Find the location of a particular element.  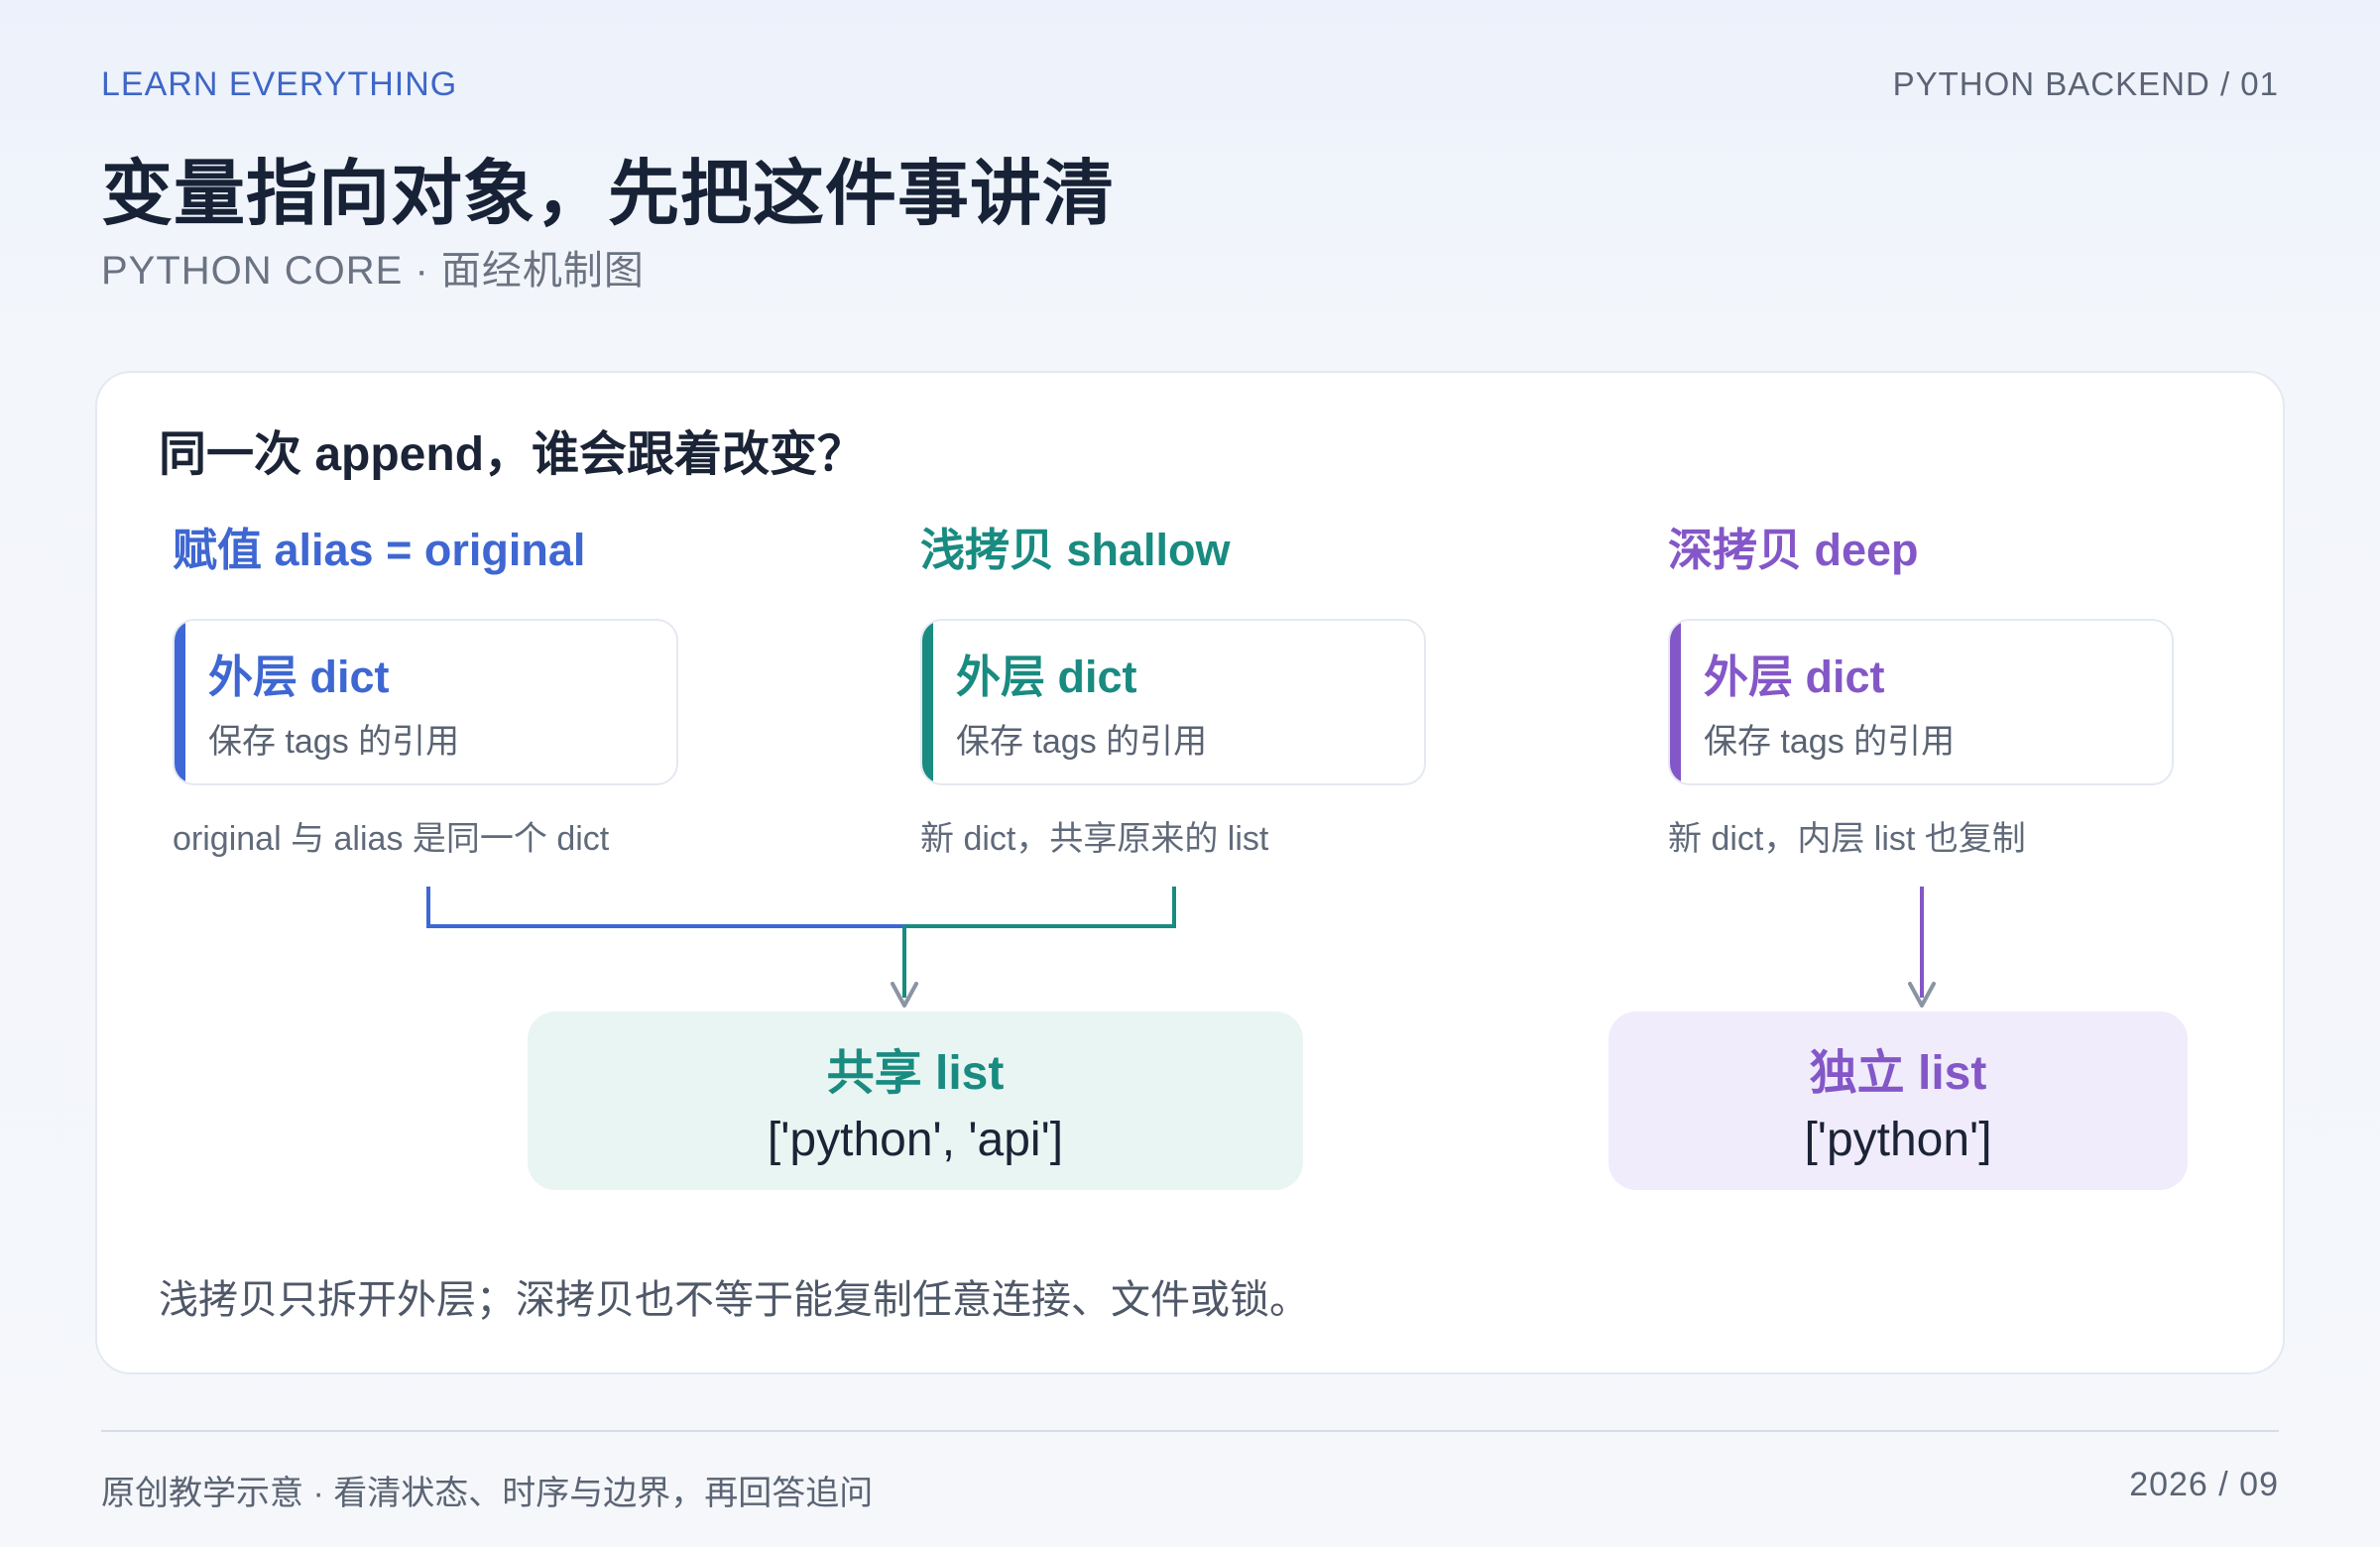

reference-connectors is located at coordinates (1181, 947).